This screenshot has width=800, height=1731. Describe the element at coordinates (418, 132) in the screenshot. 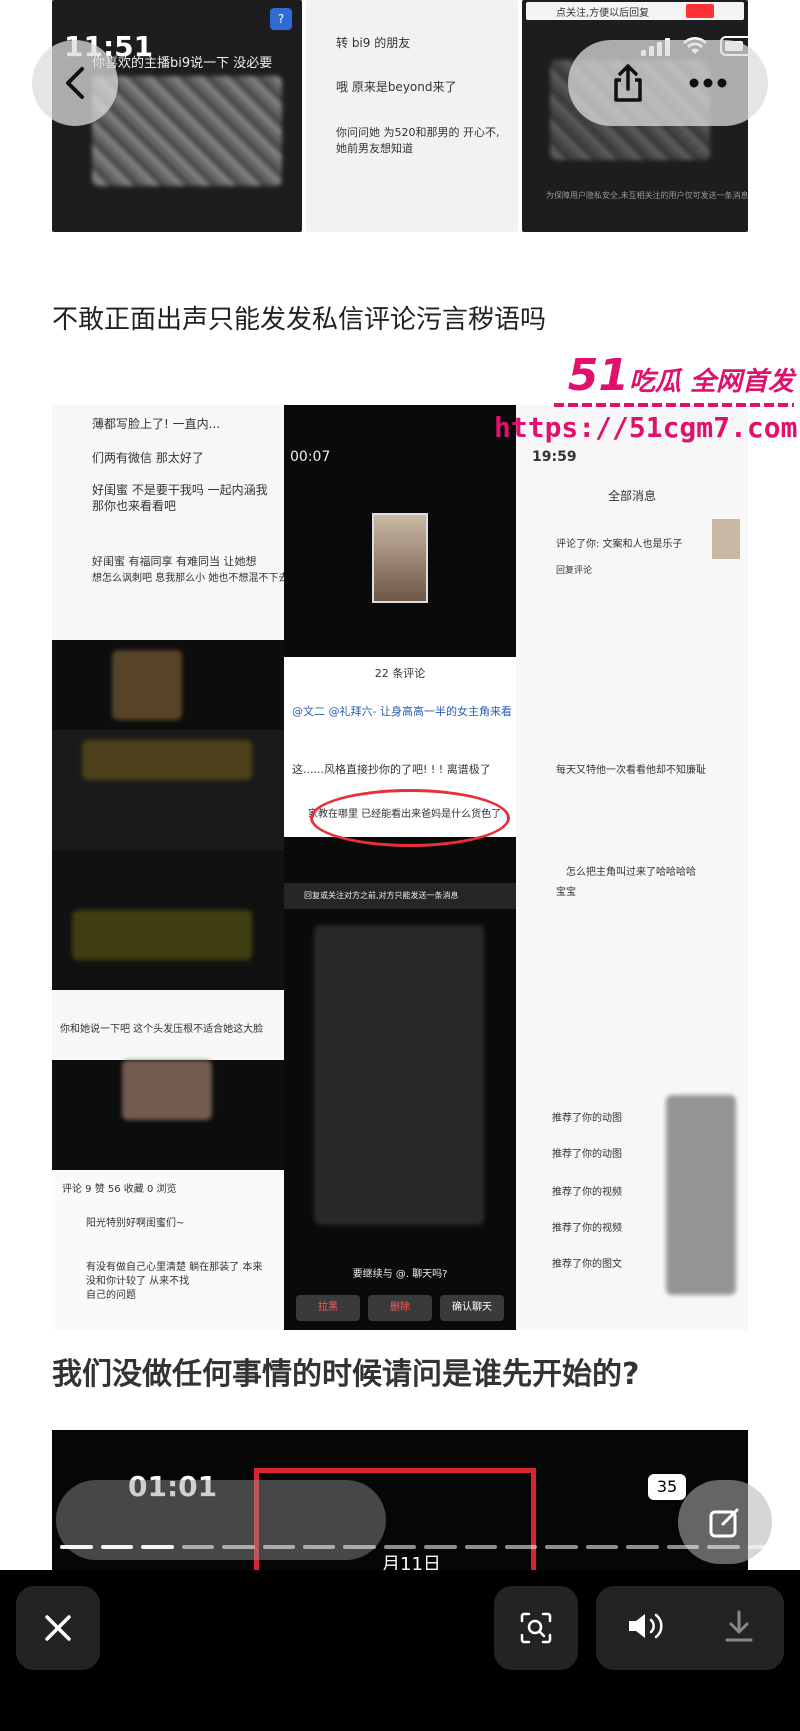

I see `screenshot-text: 你问问她 为520和那男的 开心不,` at that location.